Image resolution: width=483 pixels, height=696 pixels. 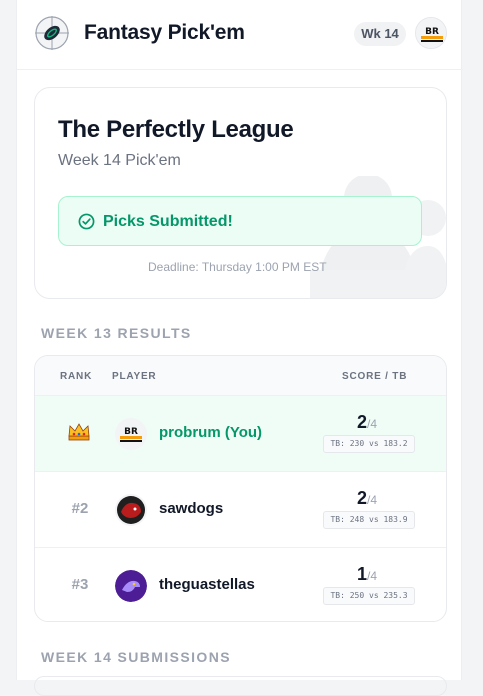 I want to click on submissions-card, so click(x=240, y=686).